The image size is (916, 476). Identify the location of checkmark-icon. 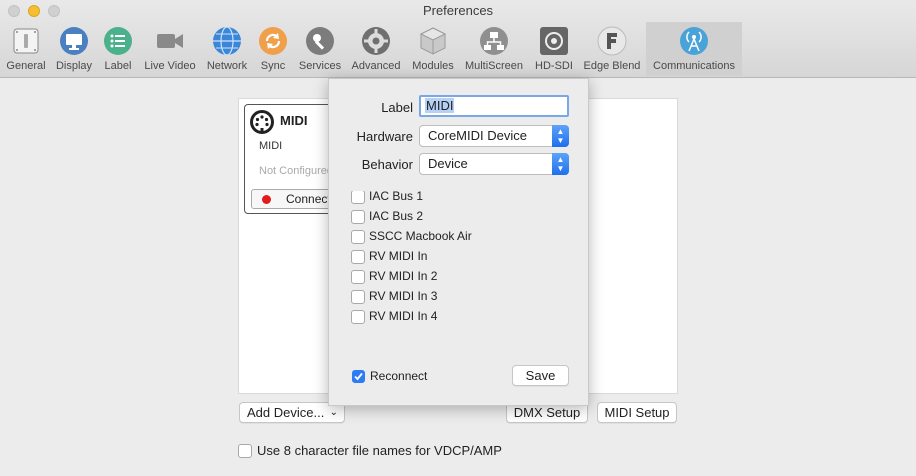
(358, 376).